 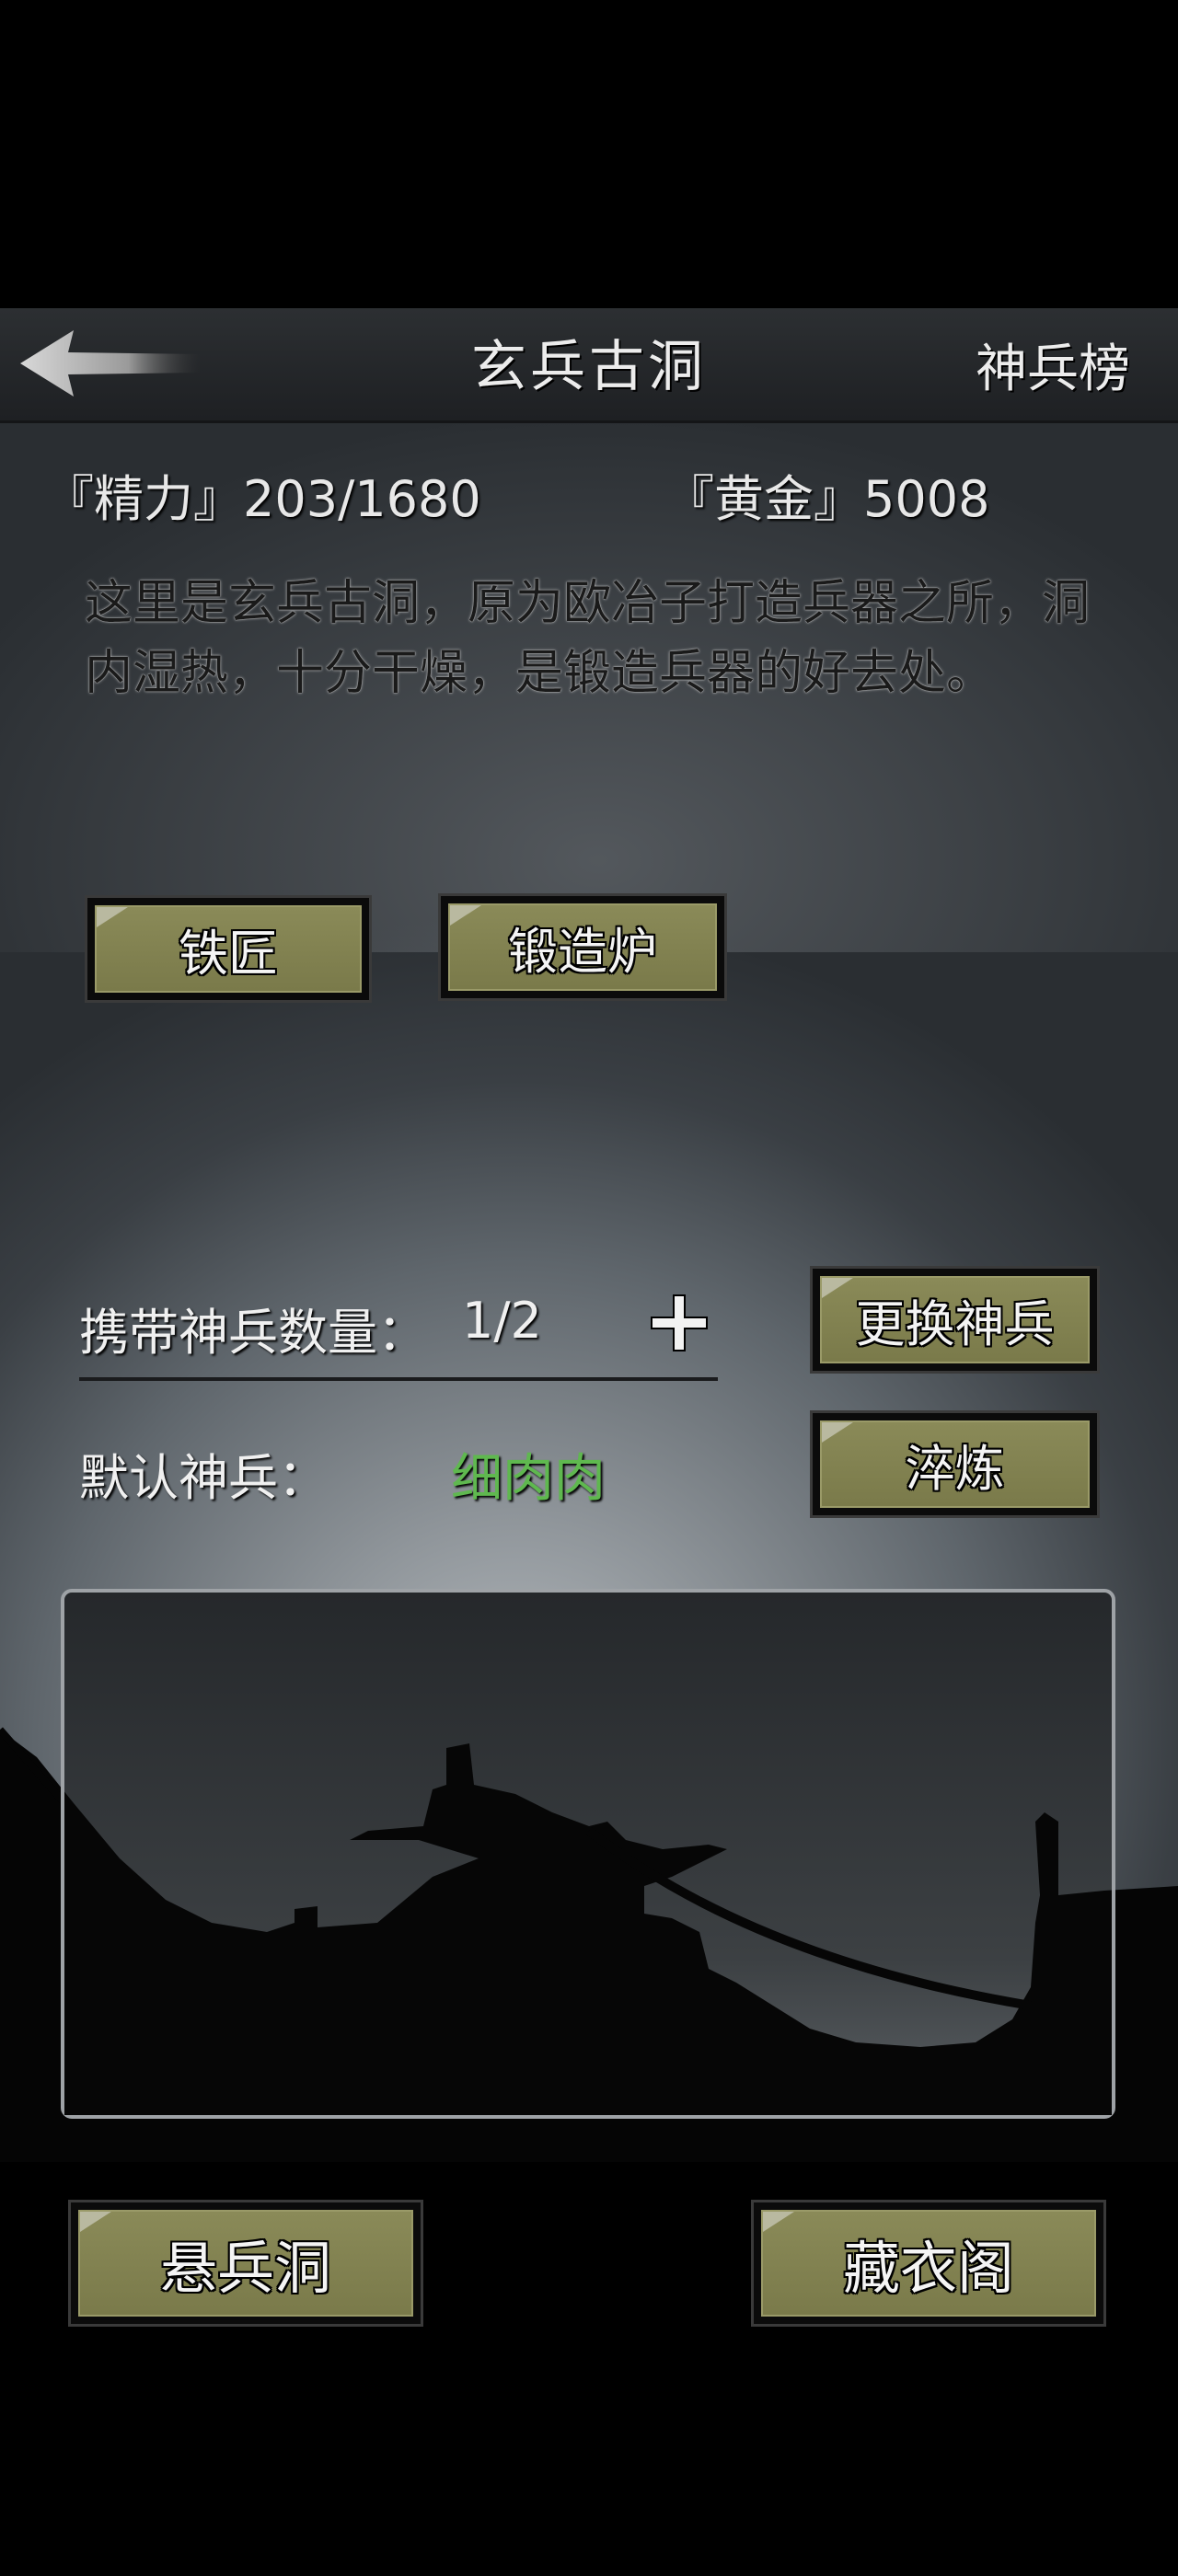 I want to click on change-weapon-label: 更换神兵, so click(x=955, y=1324).